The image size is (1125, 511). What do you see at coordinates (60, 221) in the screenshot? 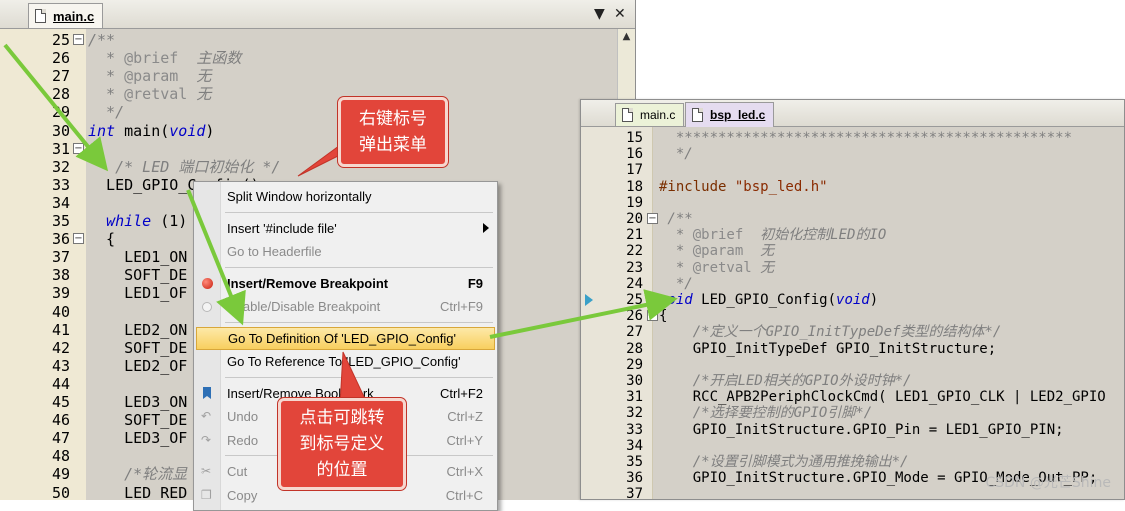
I see `line-number: 35` at bounding box center [60, 221].